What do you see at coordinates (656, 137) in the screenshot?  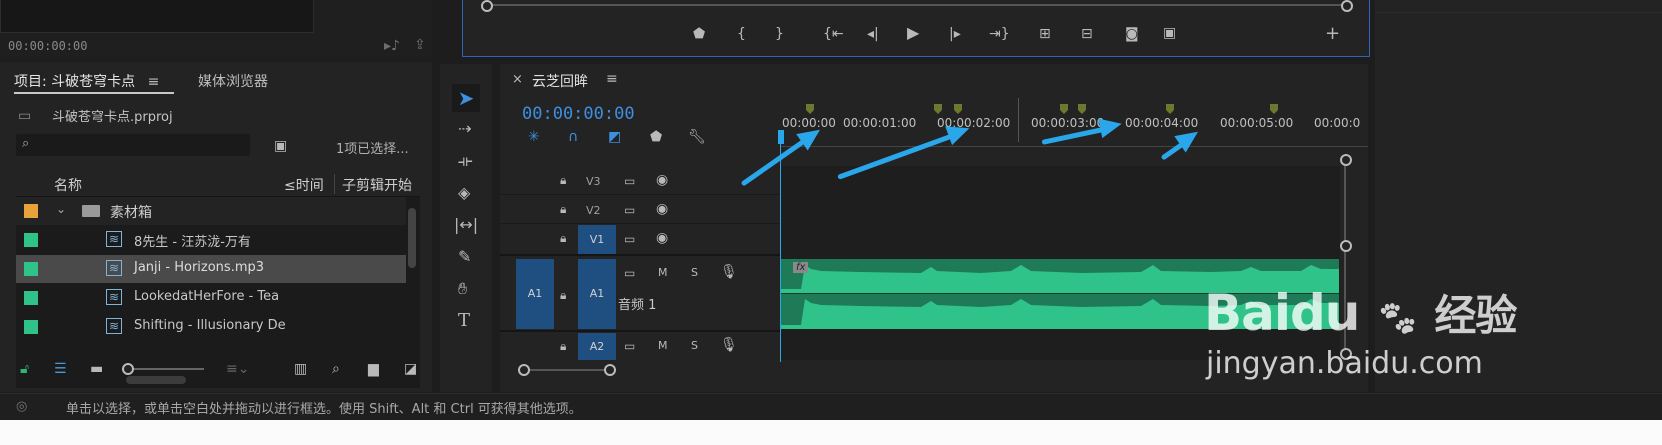 I see `add-marker-timeline-icon: ⬟` at bounding box center [656, 137].